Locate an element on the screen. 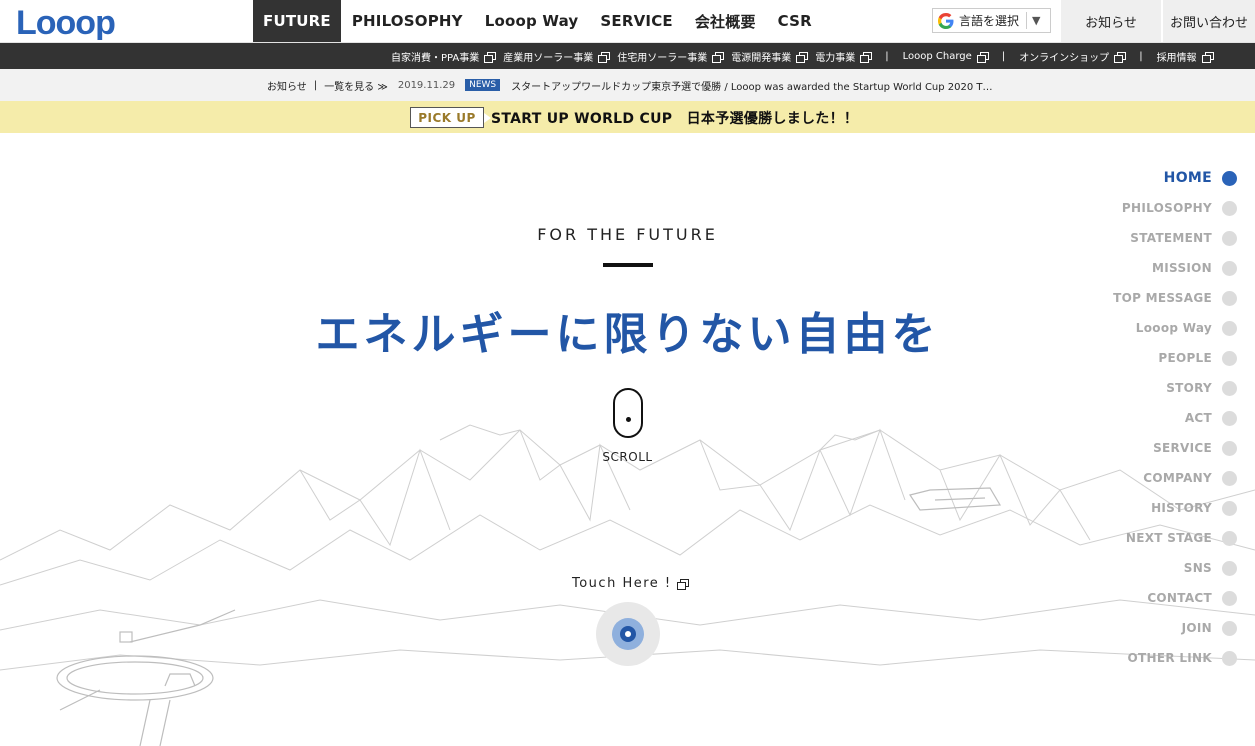 This screenshot has height=746, width=1255. hero-divider is located at coordinates (628, 265).